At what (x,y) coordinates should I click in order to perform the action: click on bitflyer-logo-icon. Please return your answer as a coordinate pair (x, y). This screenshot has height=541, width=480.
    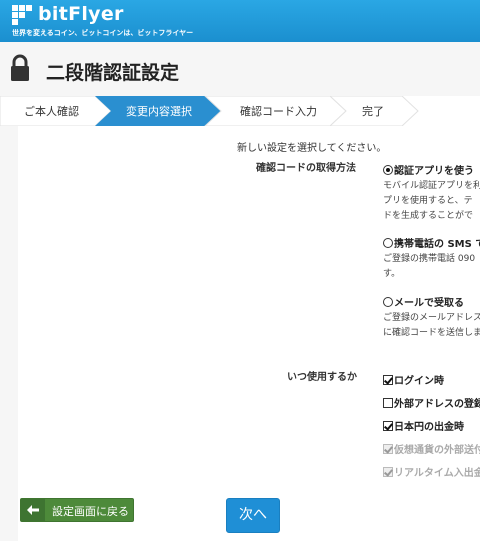
    Looking at the image, I should click on (23, 16).